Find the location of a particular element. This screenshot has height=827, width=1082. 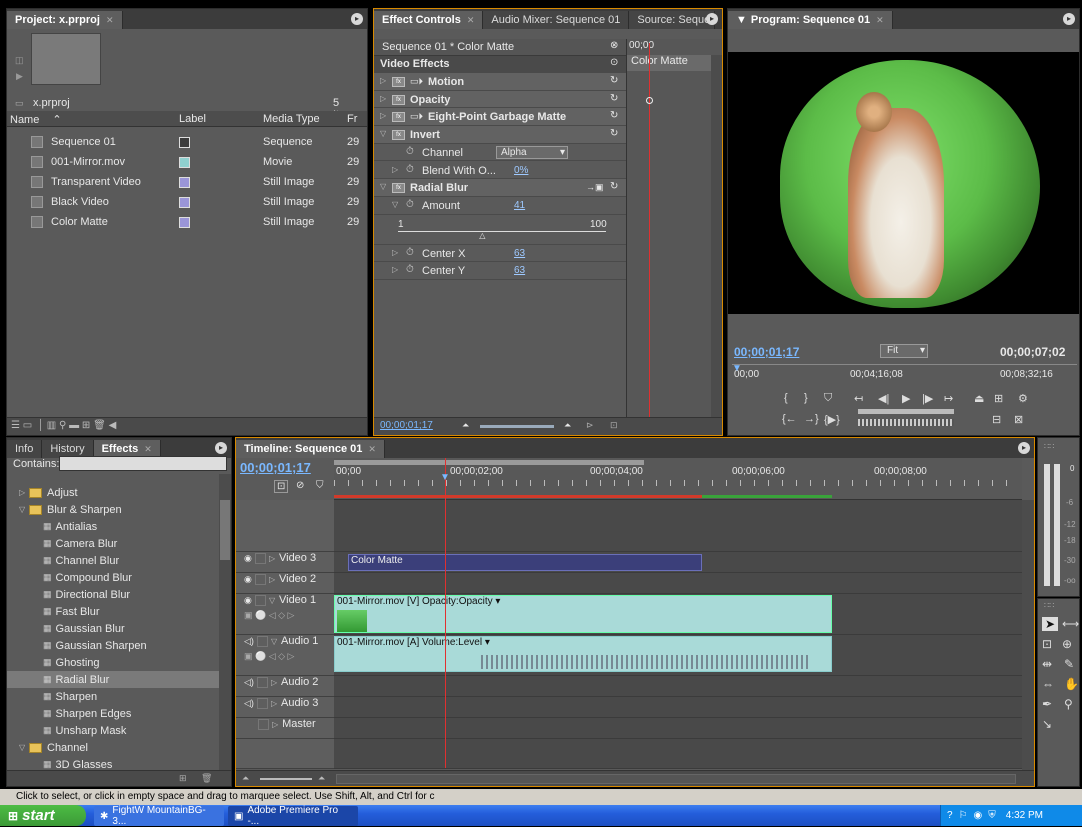

project-row: Transparent Video Still Image 29 is located at coordinates (187, 182).